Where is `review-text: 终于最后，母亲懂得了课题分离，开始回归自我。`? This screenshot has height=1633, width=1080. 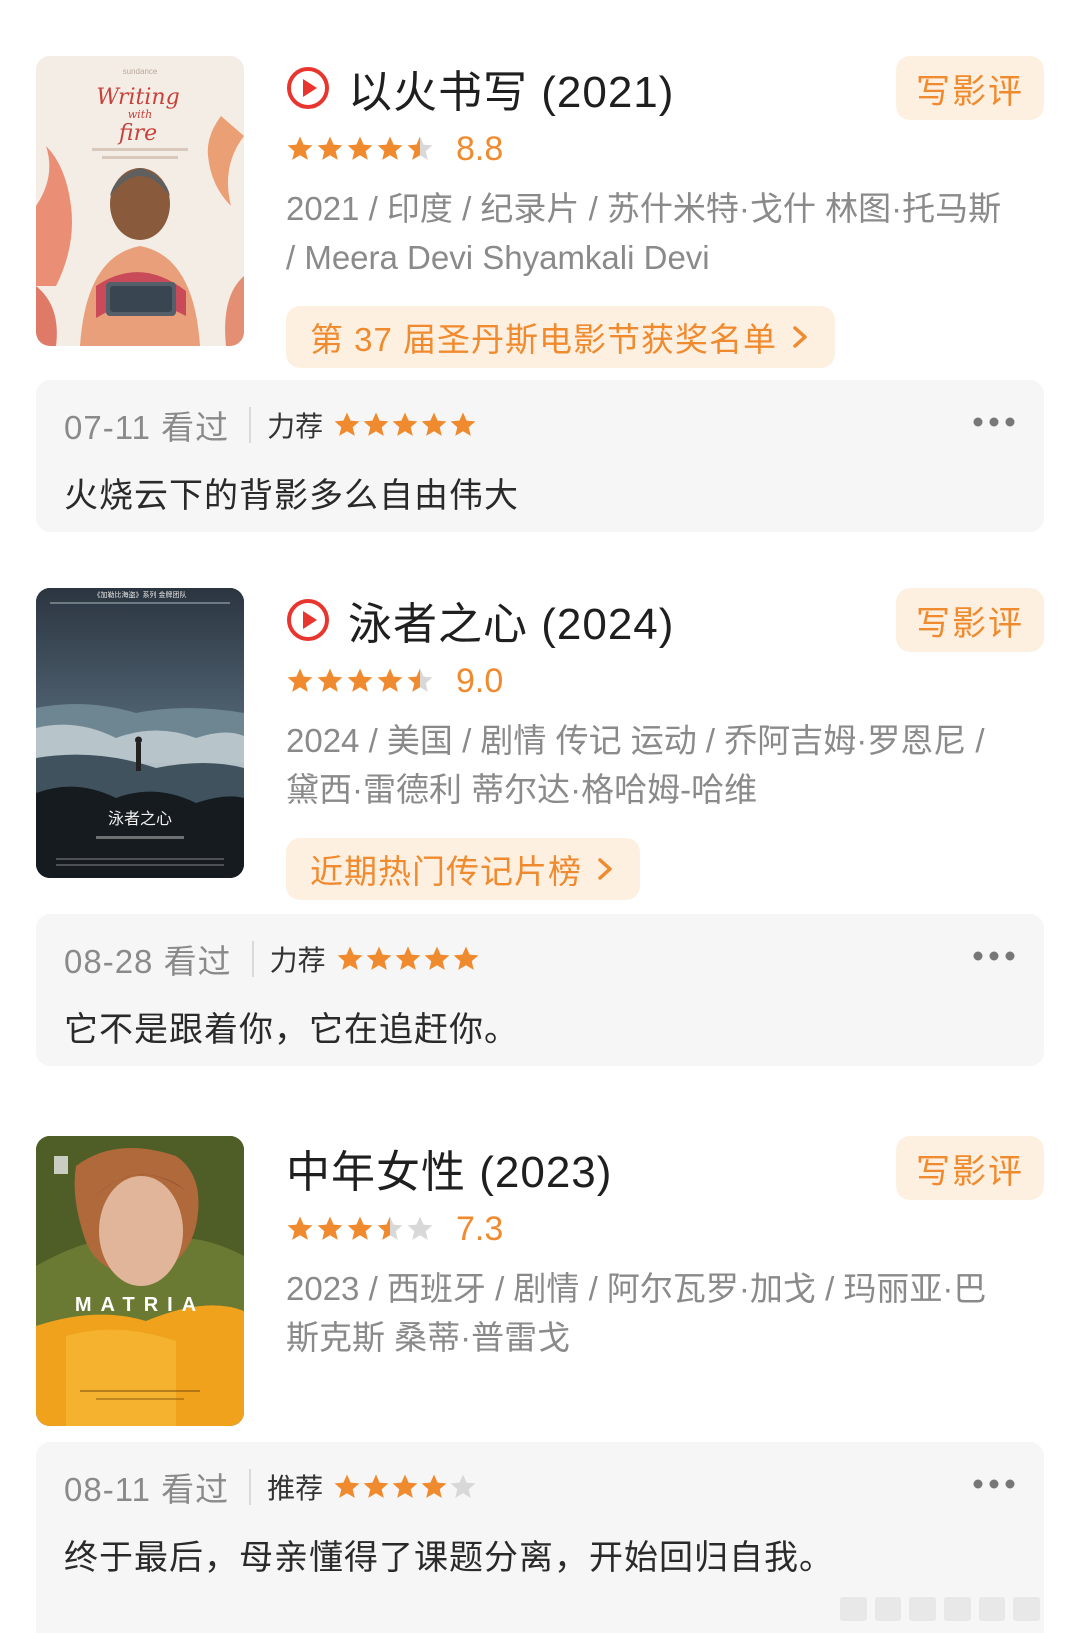 review-text: 终于最后，母亲懂得了课题分离，开始回归自我。 is located at coordinates (449, 1558).